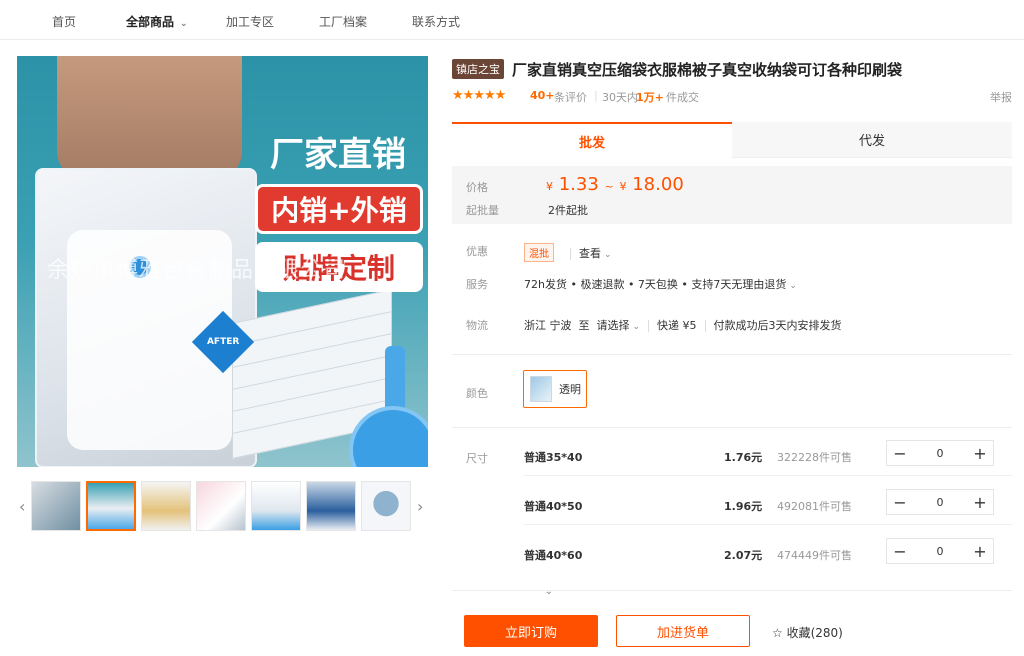  What do you see at coordinates (814, 457) in the screenshot?
I see `size-stock: 322228件可售` at bounding box center [814, 457].